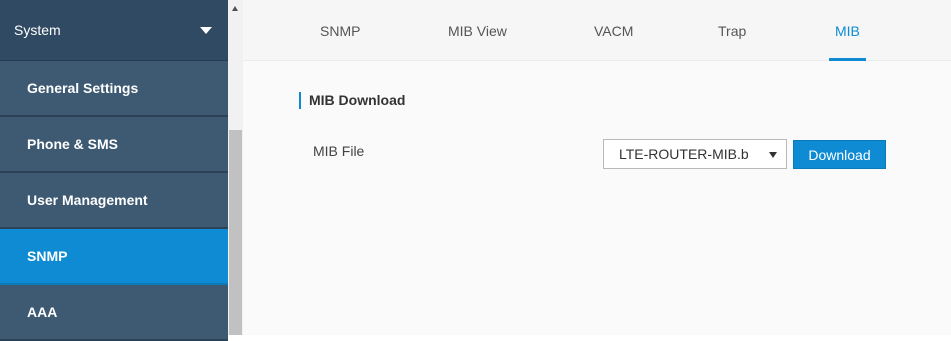 The width and height of the screenshot is (951, 341). What do you see at coordinates (839, 154) in the screenshot?
I see `download-button: Download` at bounding box center [839, 154].